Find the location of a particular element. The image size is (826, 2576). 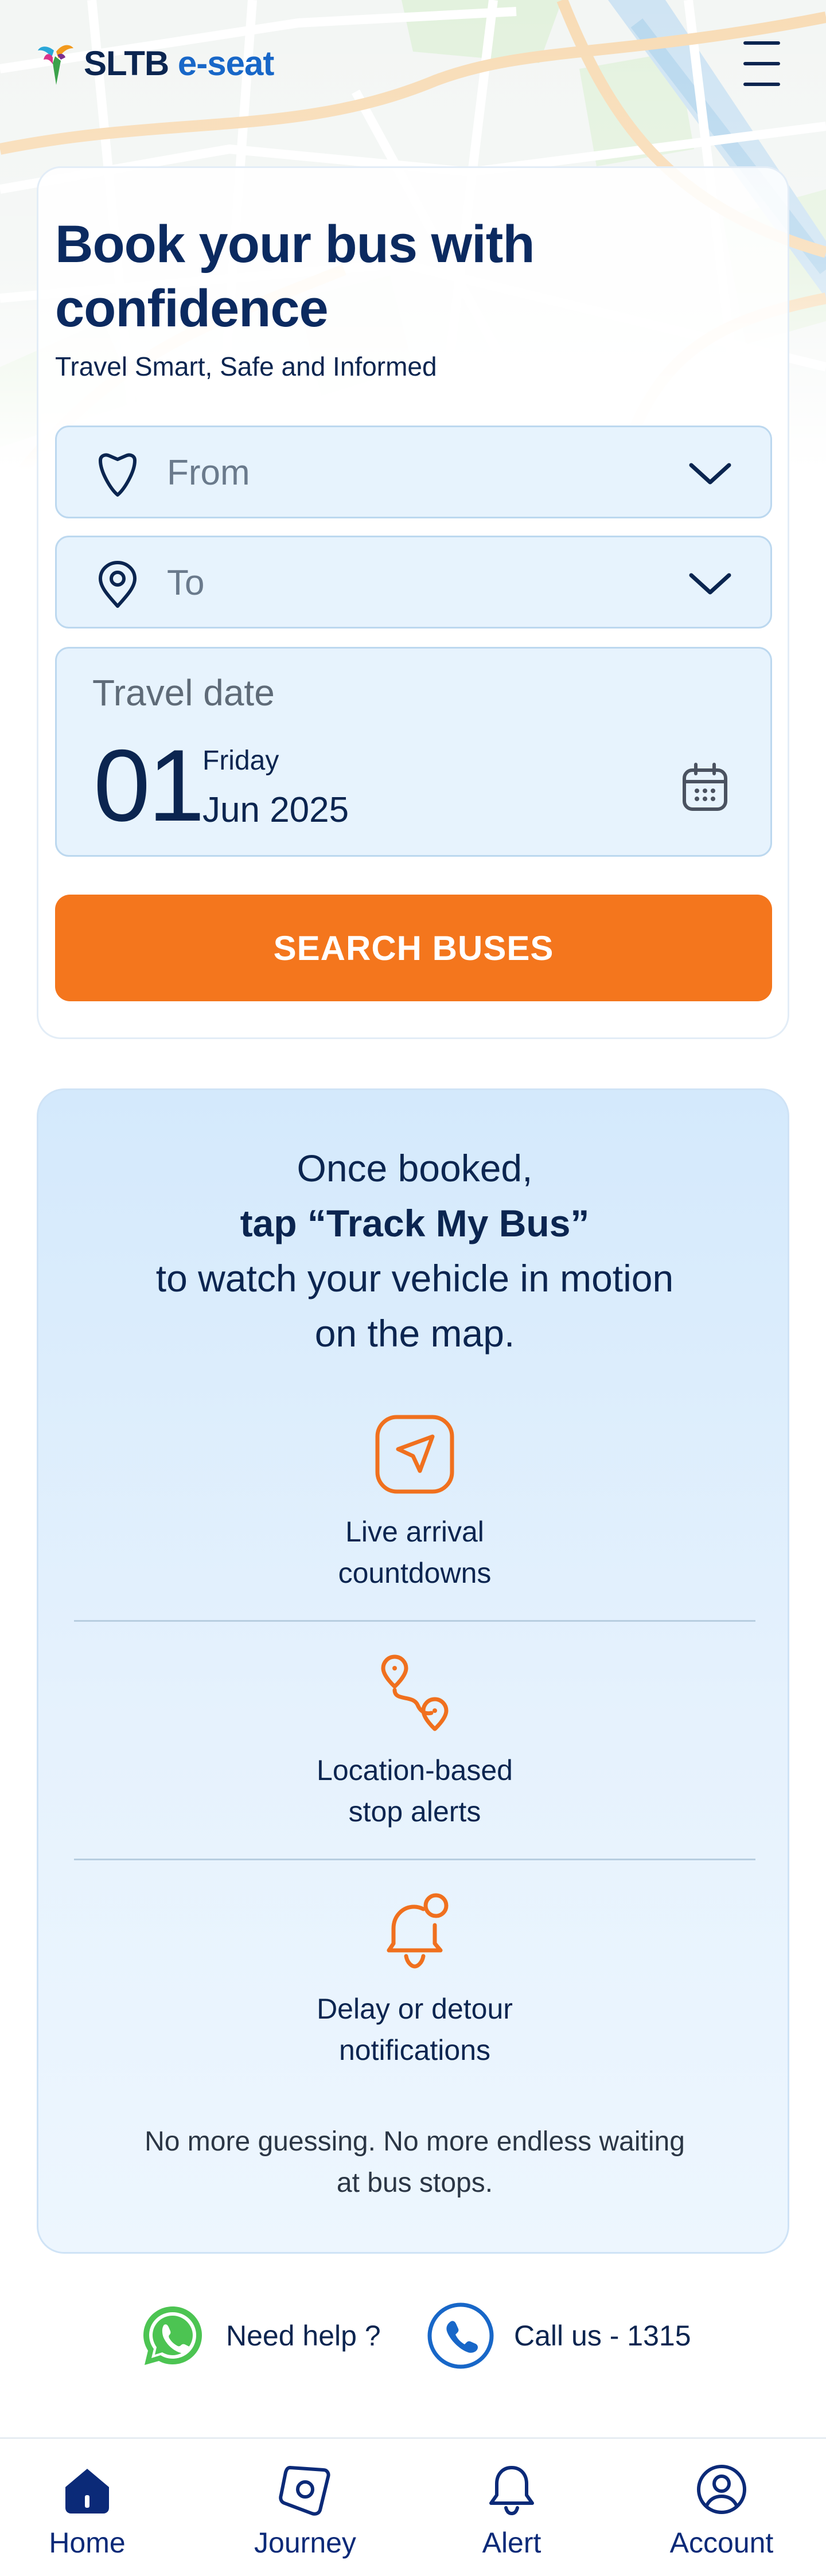

nav-item-journey: Journey is located at coordinates (305, 2510).